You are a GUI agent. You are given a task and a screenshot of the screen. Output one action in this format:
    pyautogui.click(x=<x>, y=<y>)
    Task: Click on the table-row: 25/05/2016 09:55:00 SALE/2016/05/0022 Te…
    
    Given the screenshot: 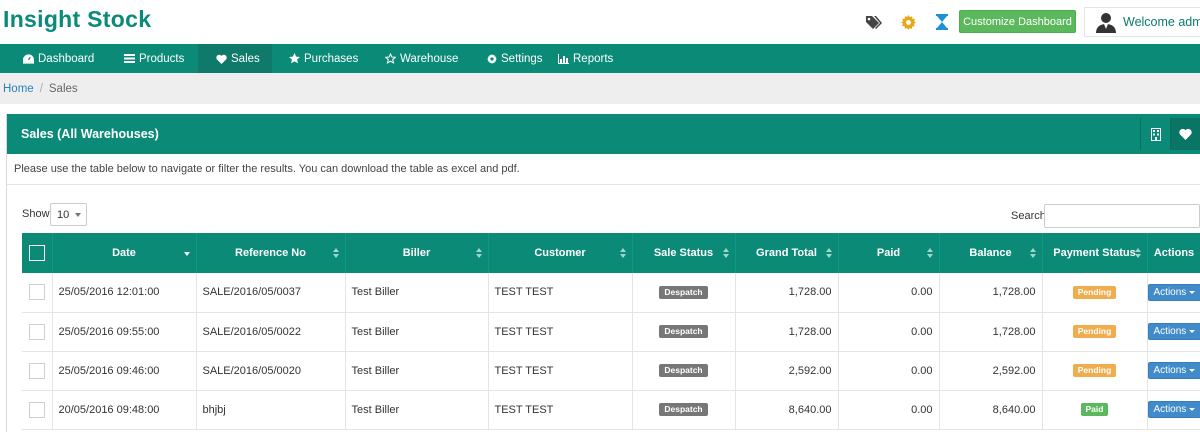 What is the action you would take?
    pyautogui.click(x=611, y=332)
    